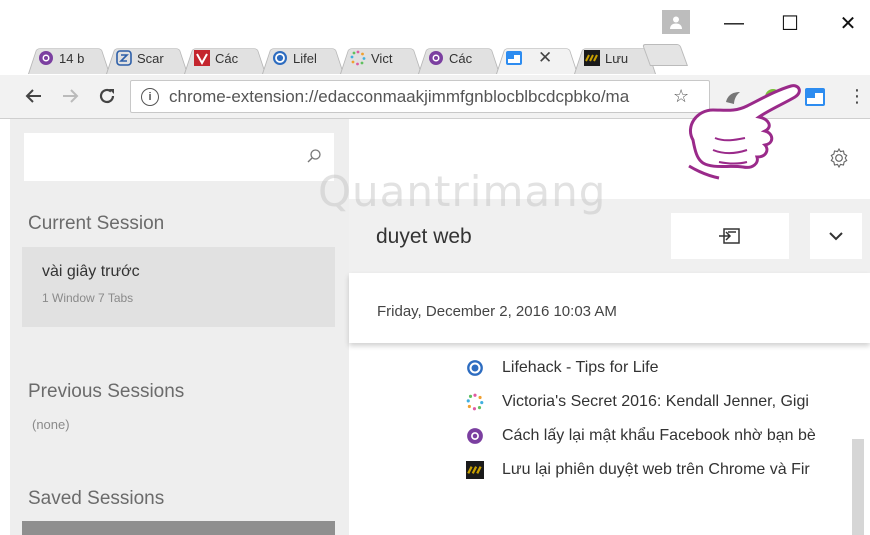 The image size is (870, 535). Describe the element at coordinates (857, 96) in the screenshot. I see `chrome-menu-icon: ⋮` at that location.